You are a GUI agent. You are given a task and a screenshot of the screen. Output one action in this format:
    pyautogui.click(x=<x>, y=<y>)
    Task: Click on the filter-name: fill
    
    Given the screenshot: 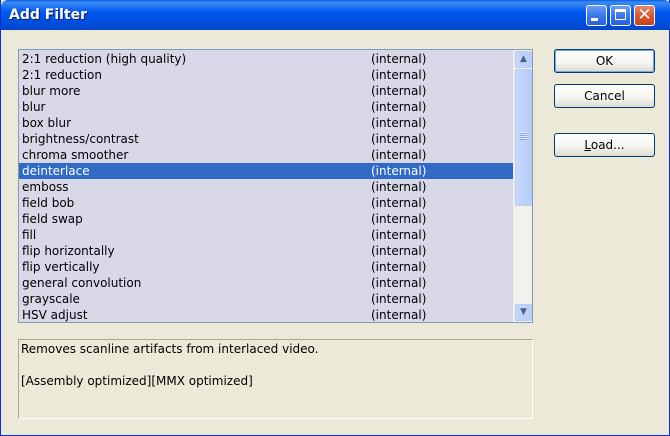 What is the action you would take?
    pyautogui.click(x=29, y=235)
    